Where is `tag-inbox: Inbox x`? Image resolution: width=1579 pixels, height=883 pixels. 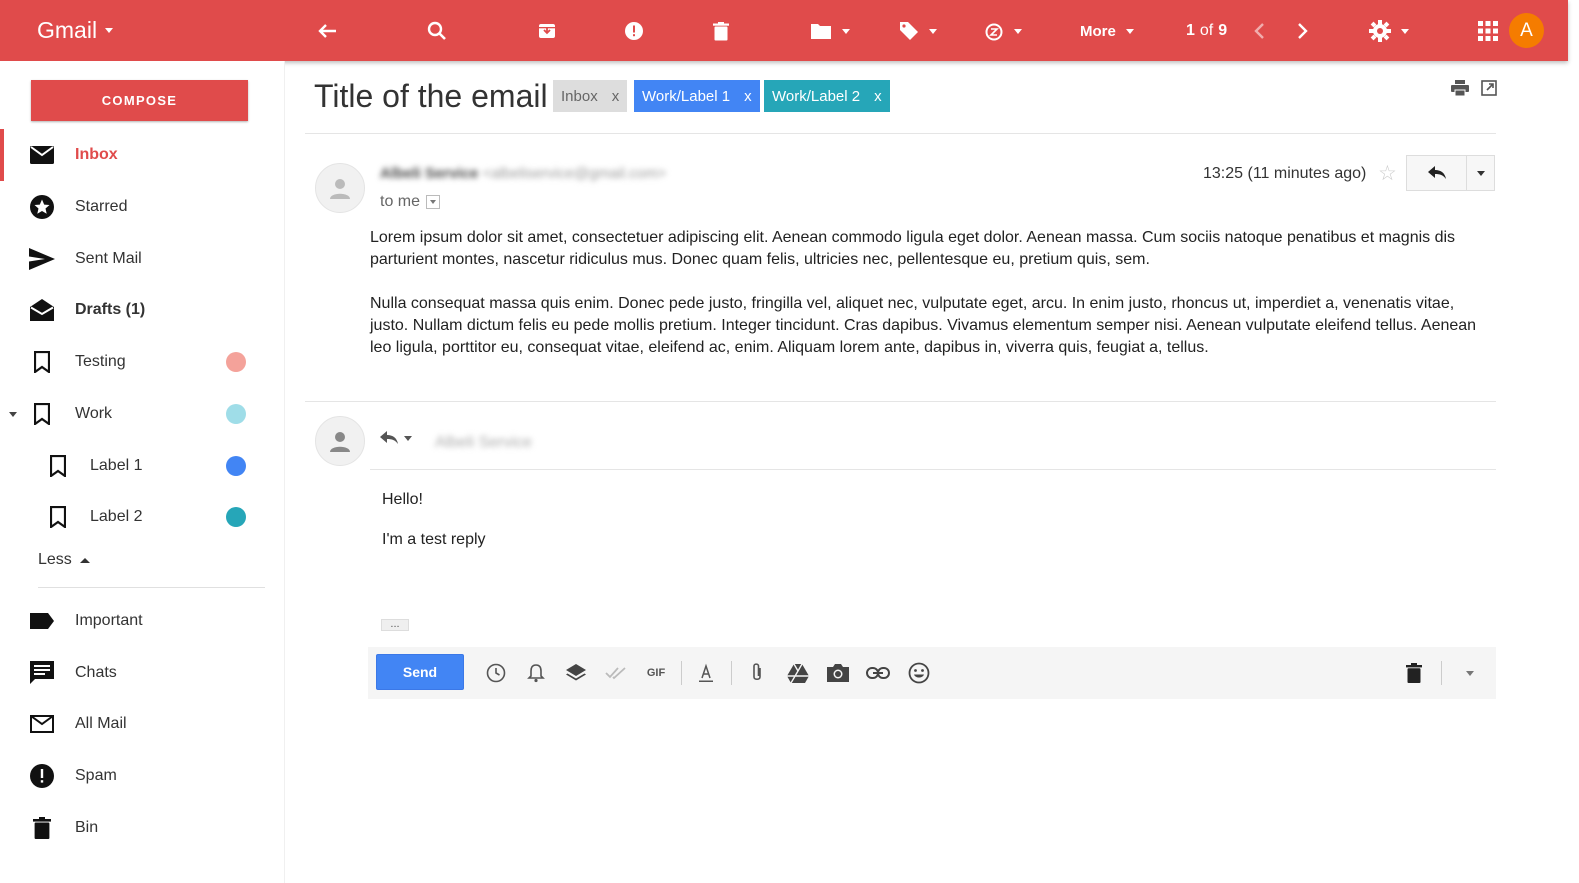 tag-inbox: Inbox x is located at coordinates (590, 96).